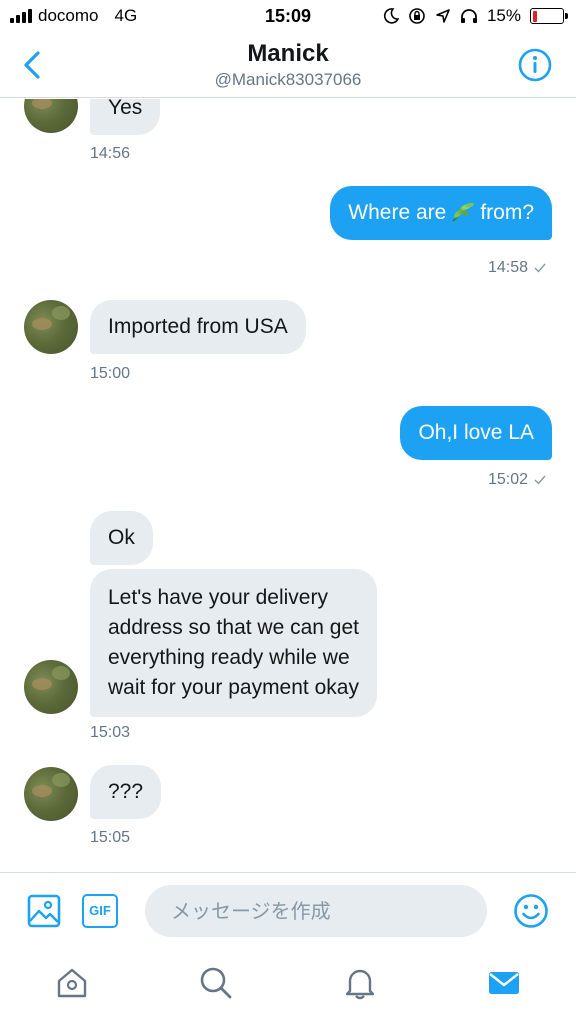 The height and width of the screenshot is (1024, 576). I want to click on message-text: Where are, so click(397, 212).